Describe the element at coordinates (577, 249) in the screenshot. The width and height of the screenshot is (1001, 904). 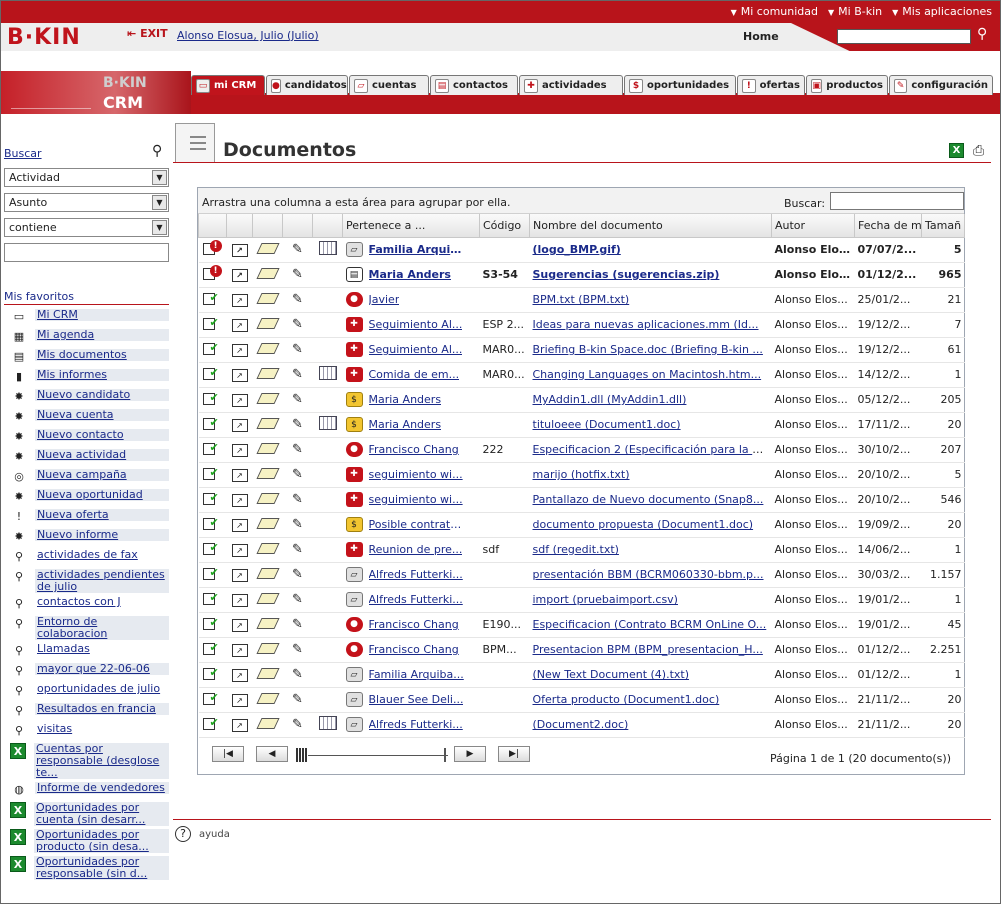
I see `document-link: (logo_BMP.gif)` at that location.